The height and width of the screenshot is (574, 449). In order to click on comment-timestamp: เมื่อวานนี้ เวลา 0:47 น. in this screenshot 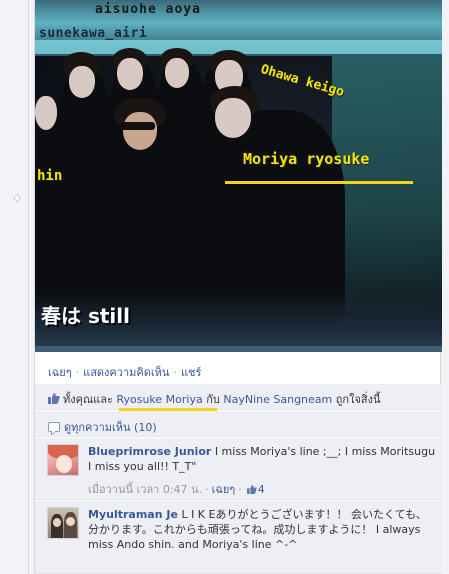, I will do `click(145, 489)`.